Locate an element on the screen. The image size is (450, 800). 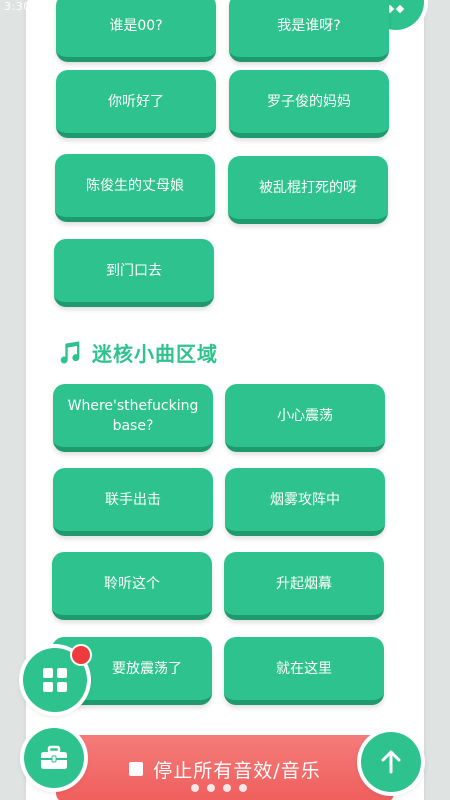
scroll-top-button is located at coordinates (391, 762).